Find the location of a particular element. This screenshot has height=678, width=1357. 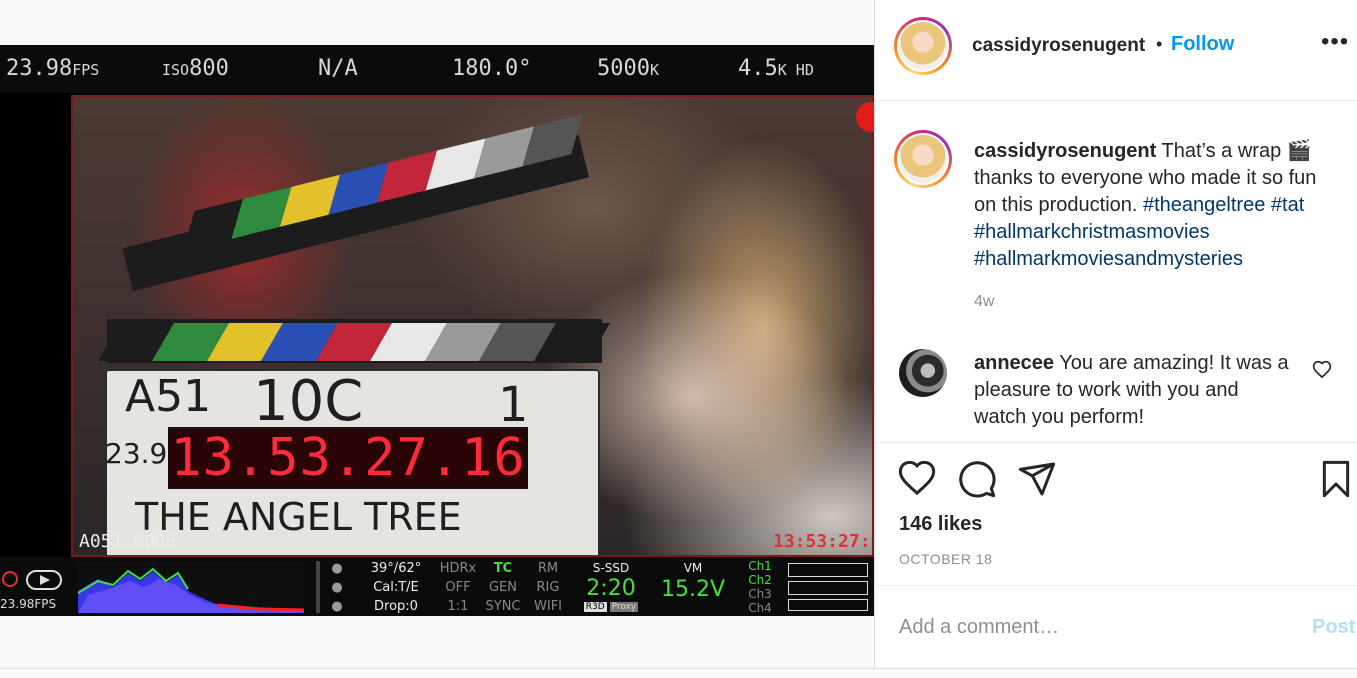

record-icon is located at coordinates (10, 579).